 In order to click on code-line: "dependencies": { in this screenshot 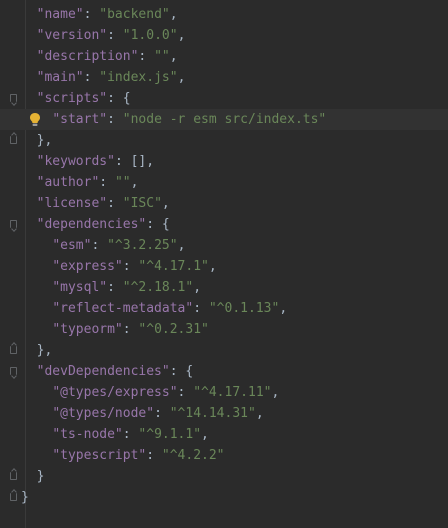, I will do `click(224, 224)`.